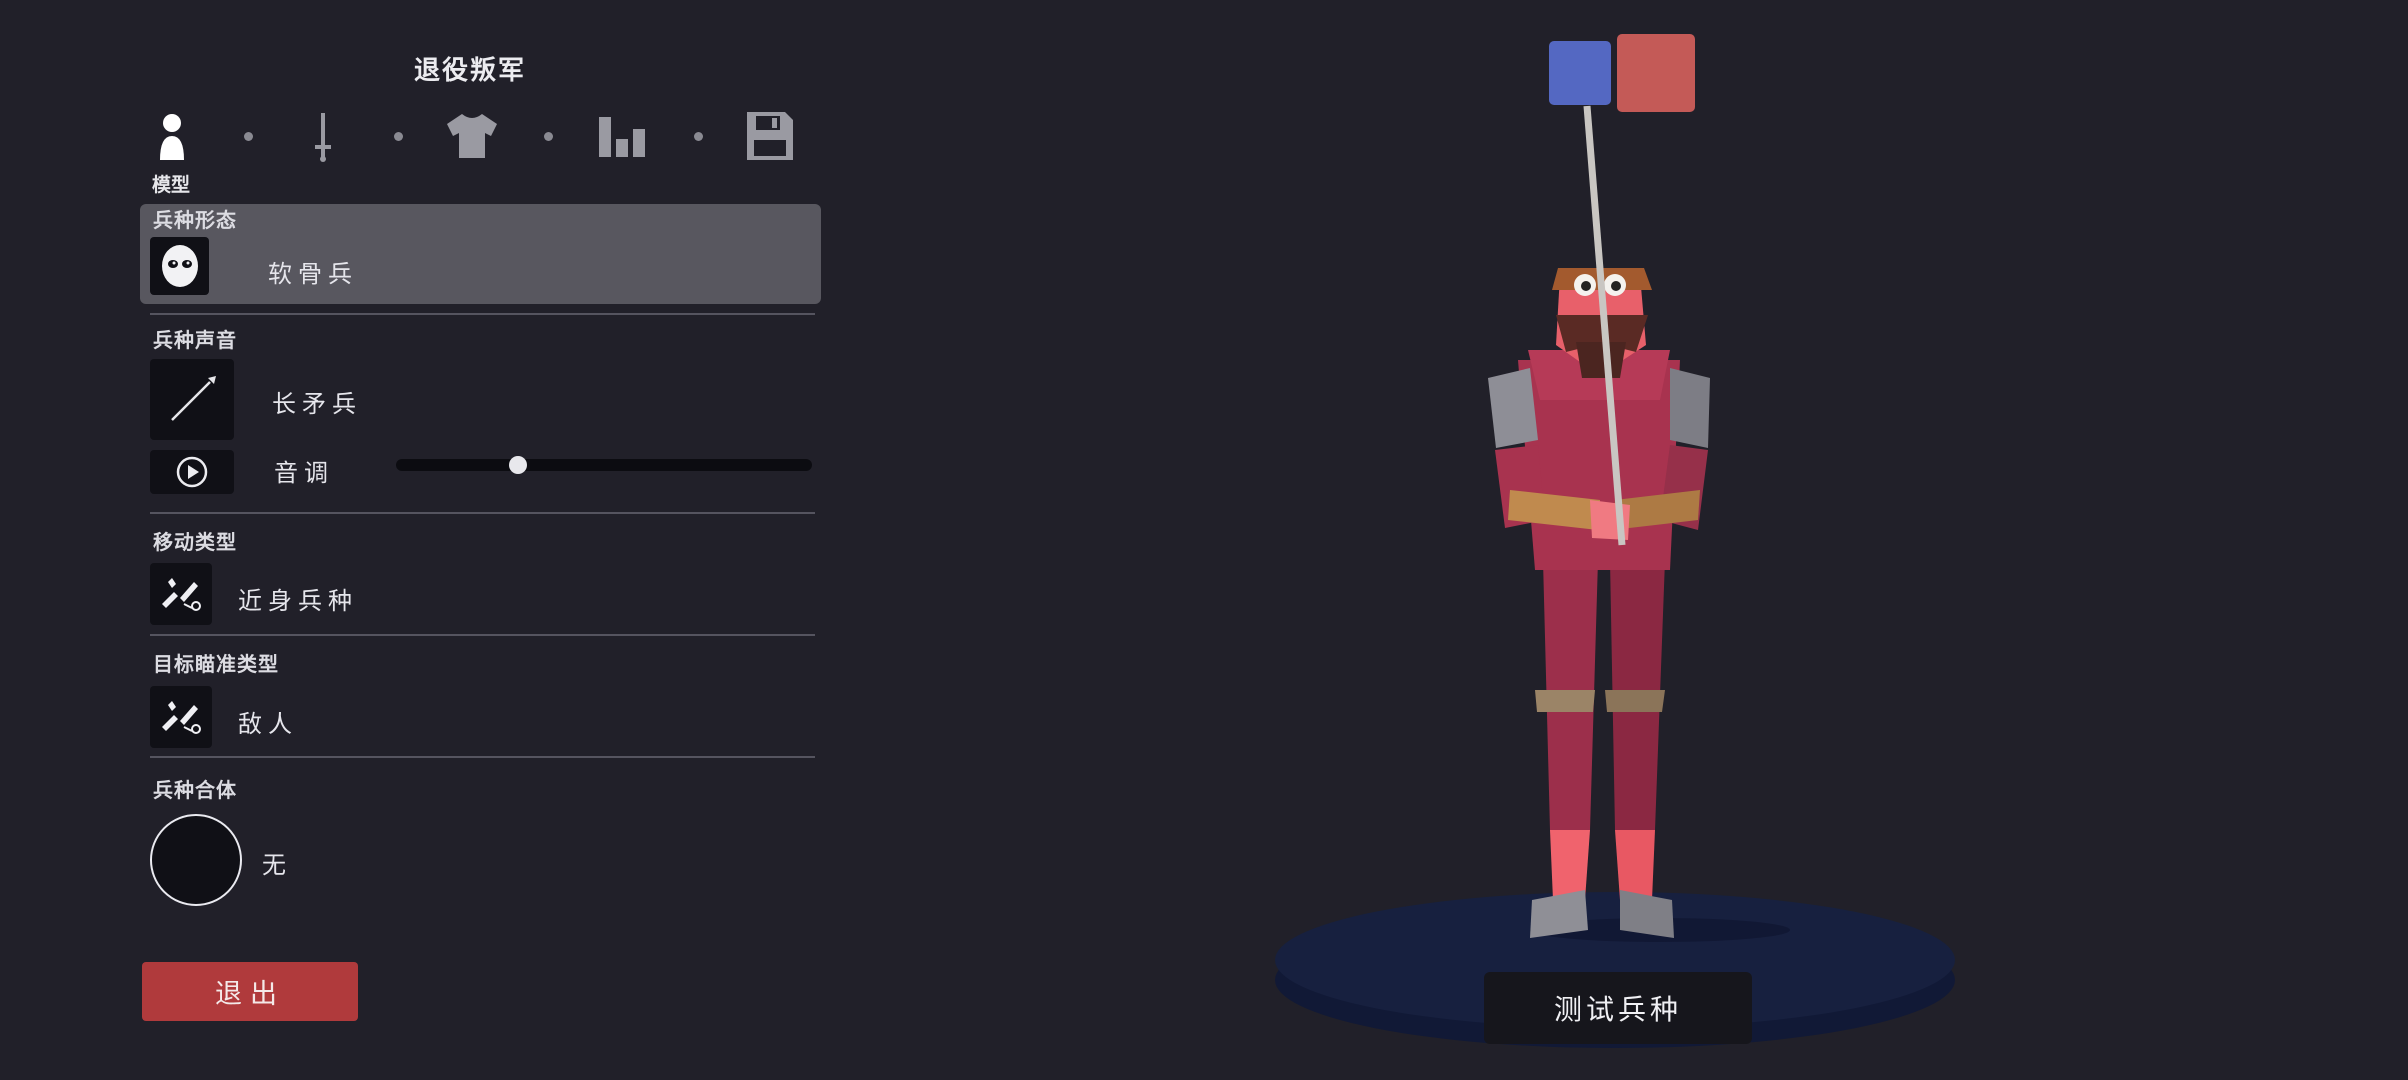 The width and height of the screenshot is (2408, 1080). I want to click on target-unit-icon, so click(181, 717).